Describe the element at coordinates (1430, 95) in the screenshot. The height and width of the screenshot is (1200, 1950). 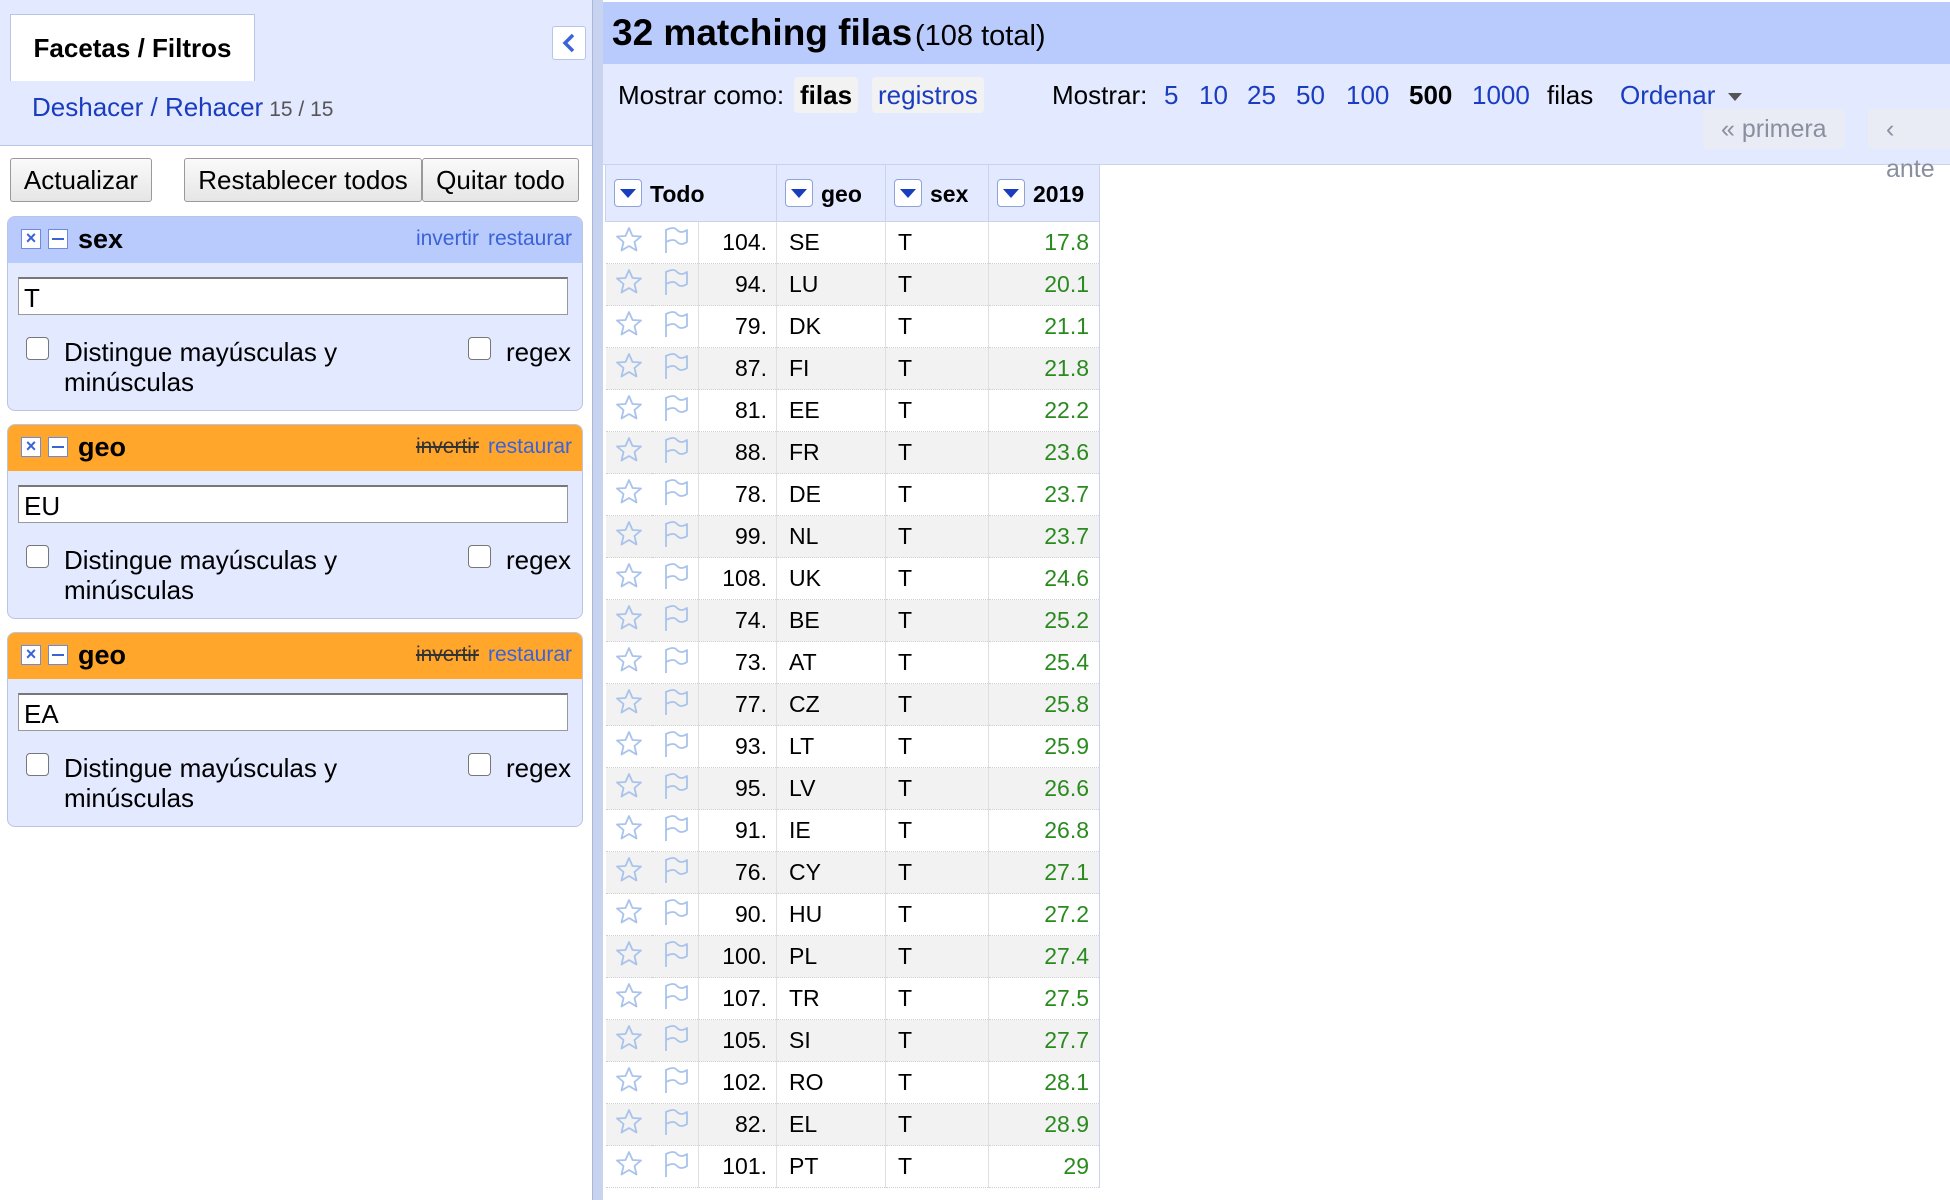
I see `page-size-500: 500` at that location.